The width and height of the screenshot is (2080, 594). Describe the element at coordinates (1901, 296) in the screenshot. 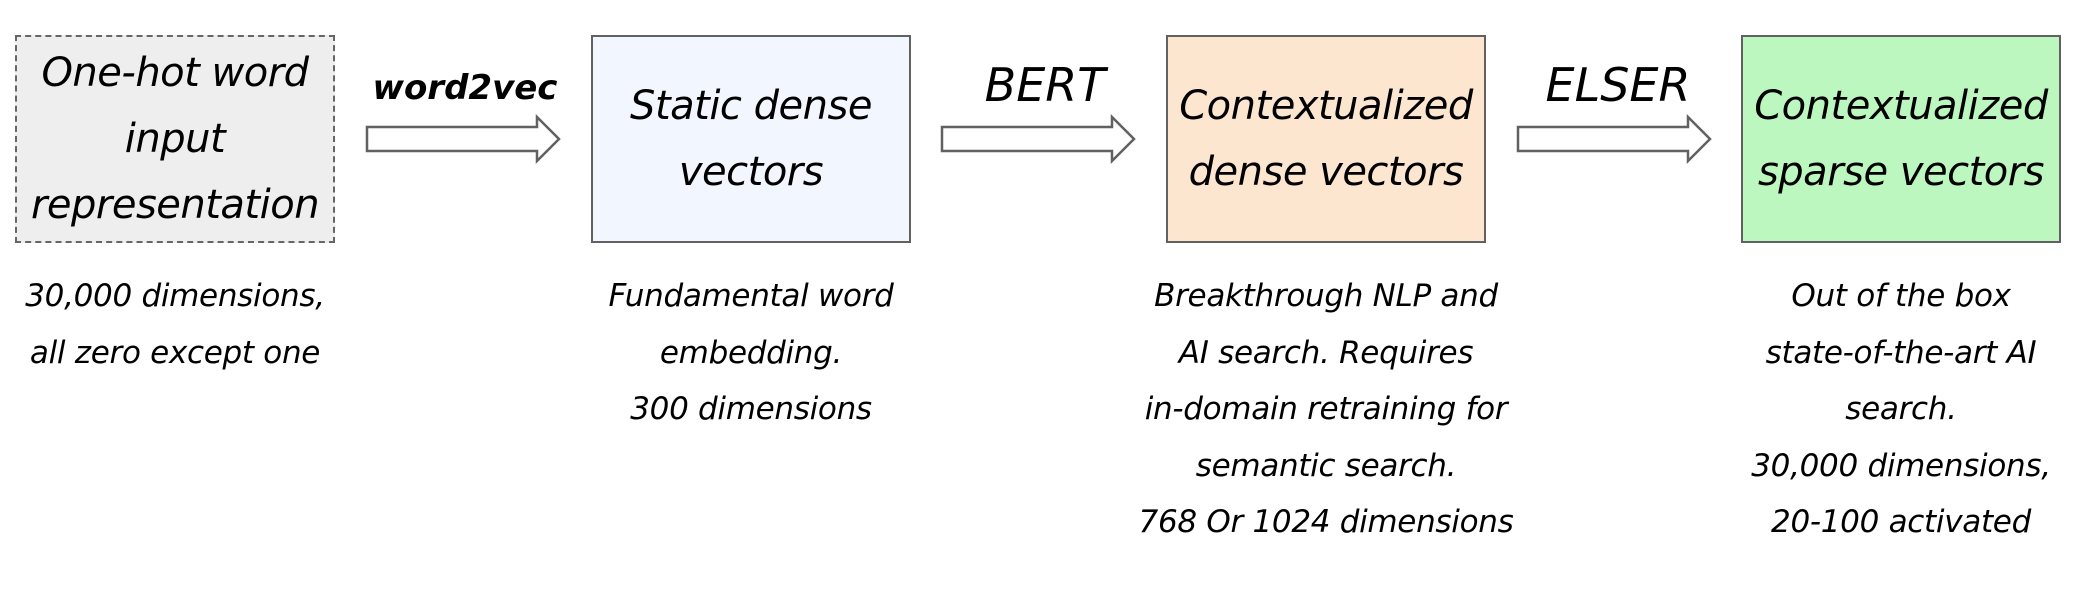

I see `description-line: Out of the box` at that location.